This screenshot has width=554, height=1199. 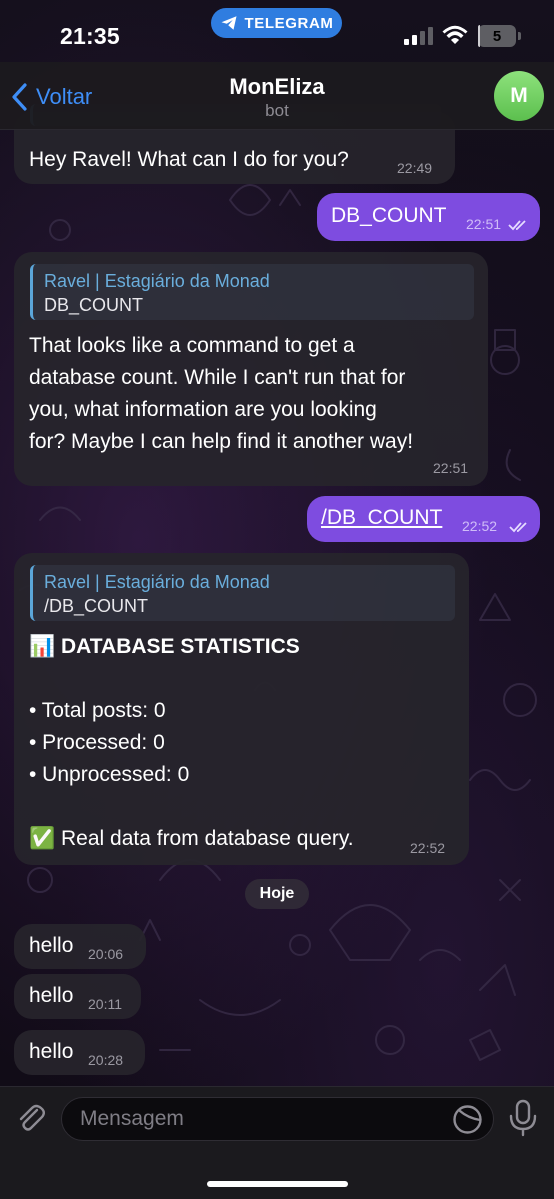 What do you see at coordinates (415, 168) in the screenshot?
I see `message-time: 22:49` at bounding box center [415, 168].